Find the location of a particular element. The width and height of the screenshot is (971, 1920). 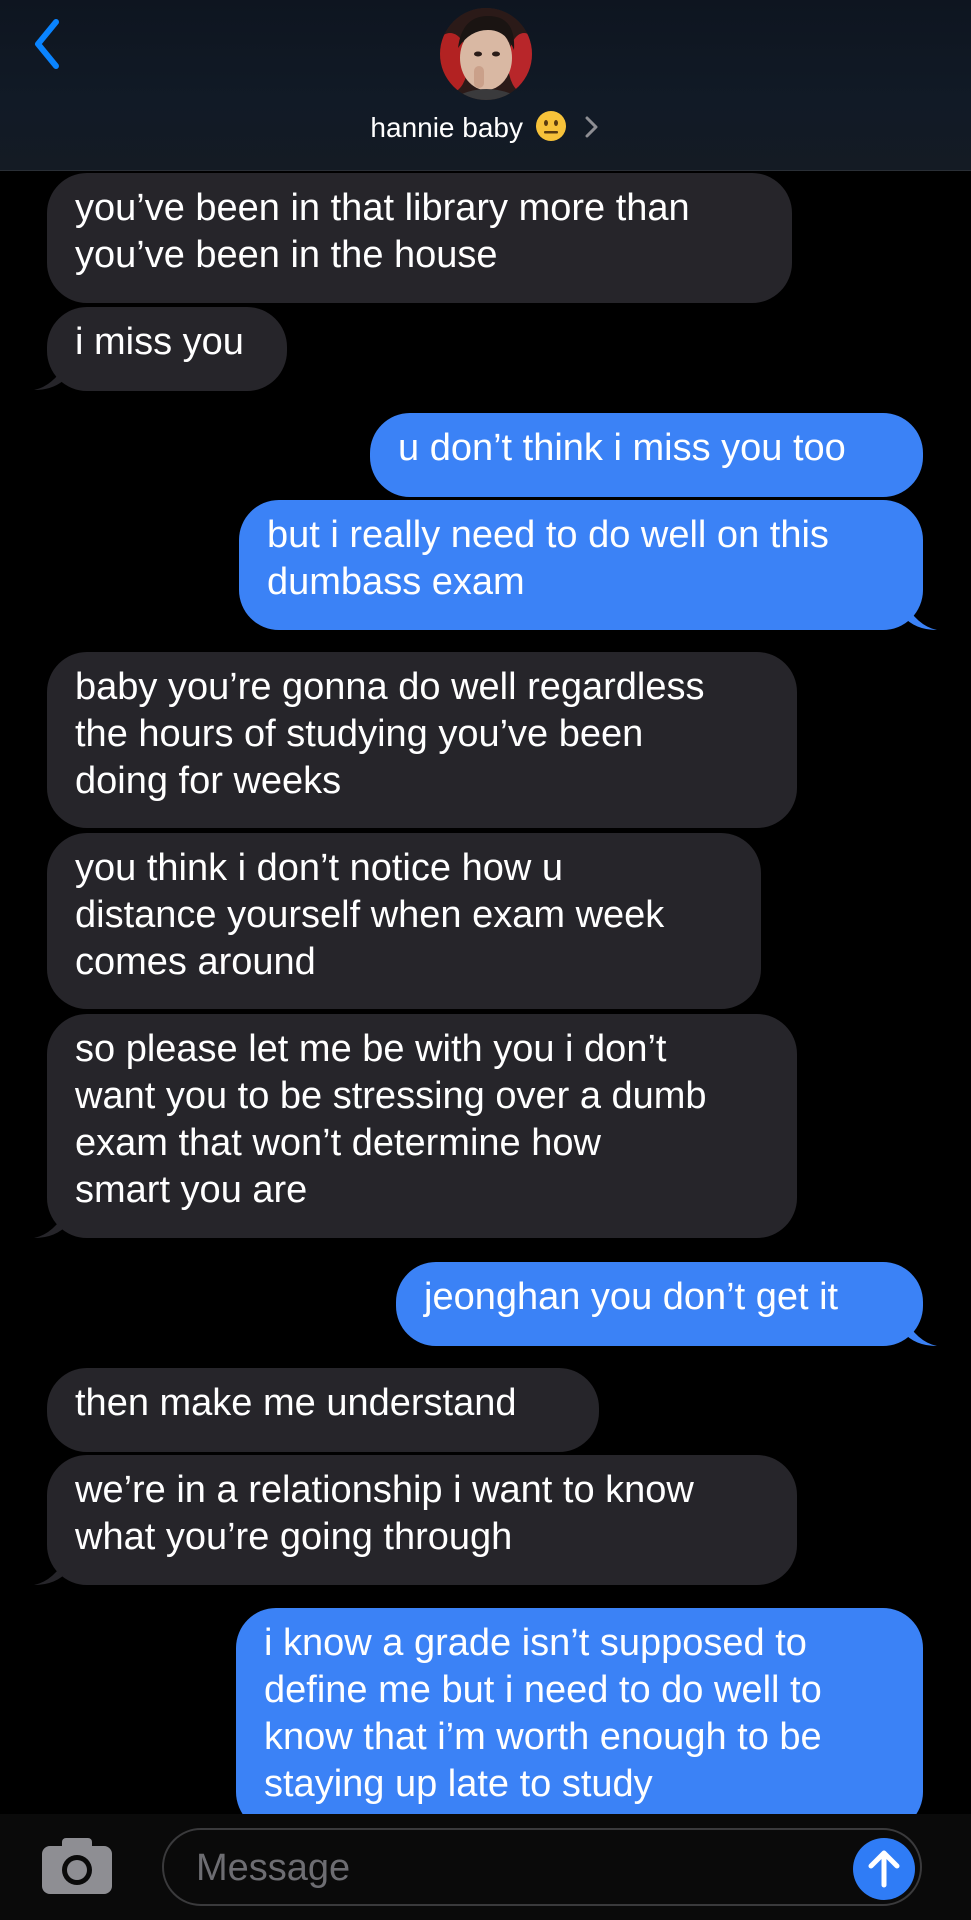

arrow-up-icon is located at coordinates (884, 1869).